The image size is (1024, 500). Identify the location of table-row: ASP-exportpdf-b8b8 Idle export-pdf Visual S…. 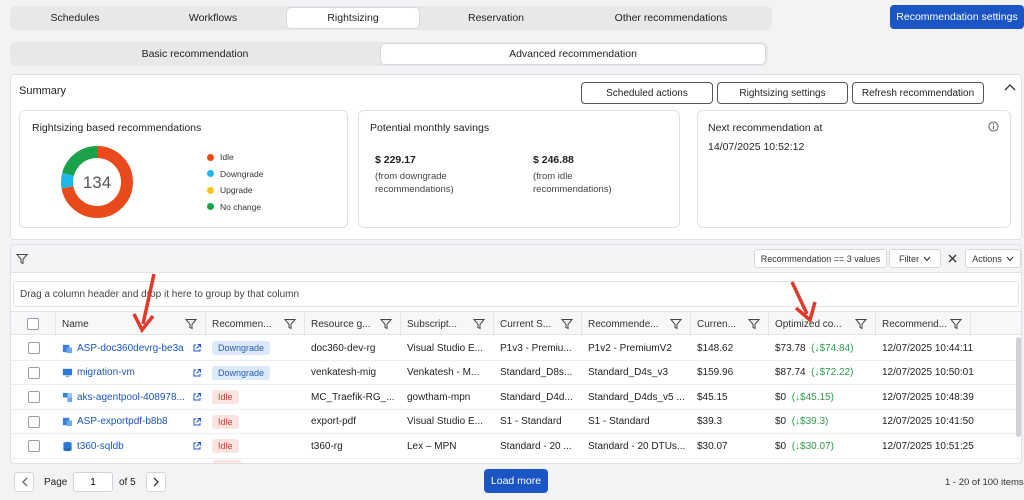
(516, 422).